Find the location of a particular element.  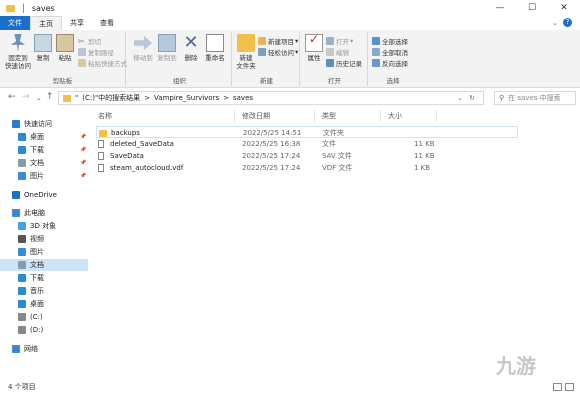

nav-item: OneDrive is located at coordinates (44, 195).